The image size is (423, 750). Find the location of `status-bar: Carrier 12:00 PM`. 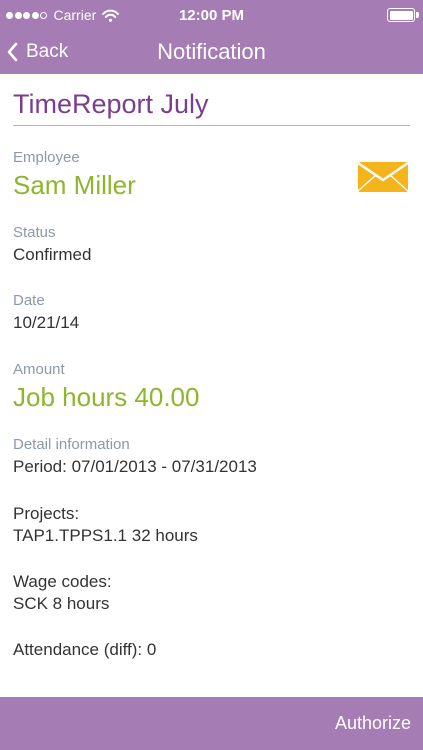

status-bar: Carrier 12:00 PM is located at coordinates (211, 15).